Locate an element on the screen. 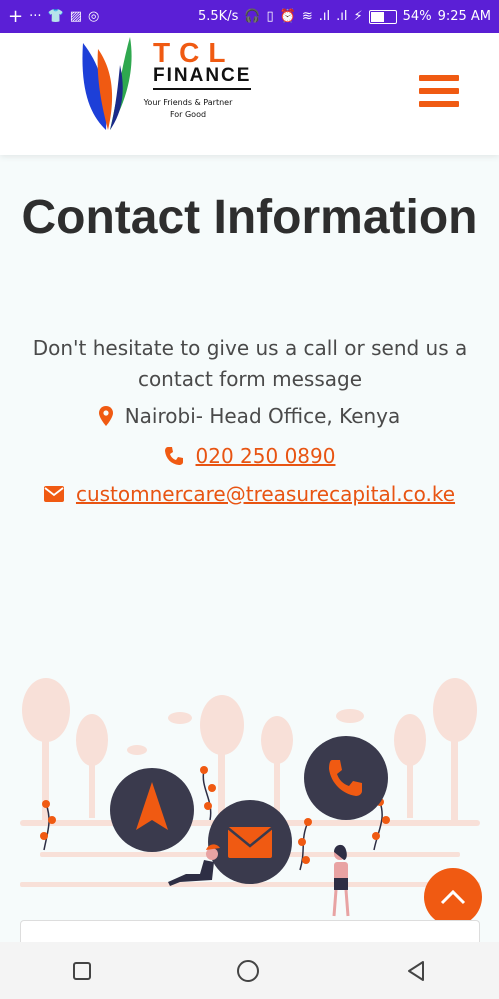  home-icon is located at coordinates (248, 971).